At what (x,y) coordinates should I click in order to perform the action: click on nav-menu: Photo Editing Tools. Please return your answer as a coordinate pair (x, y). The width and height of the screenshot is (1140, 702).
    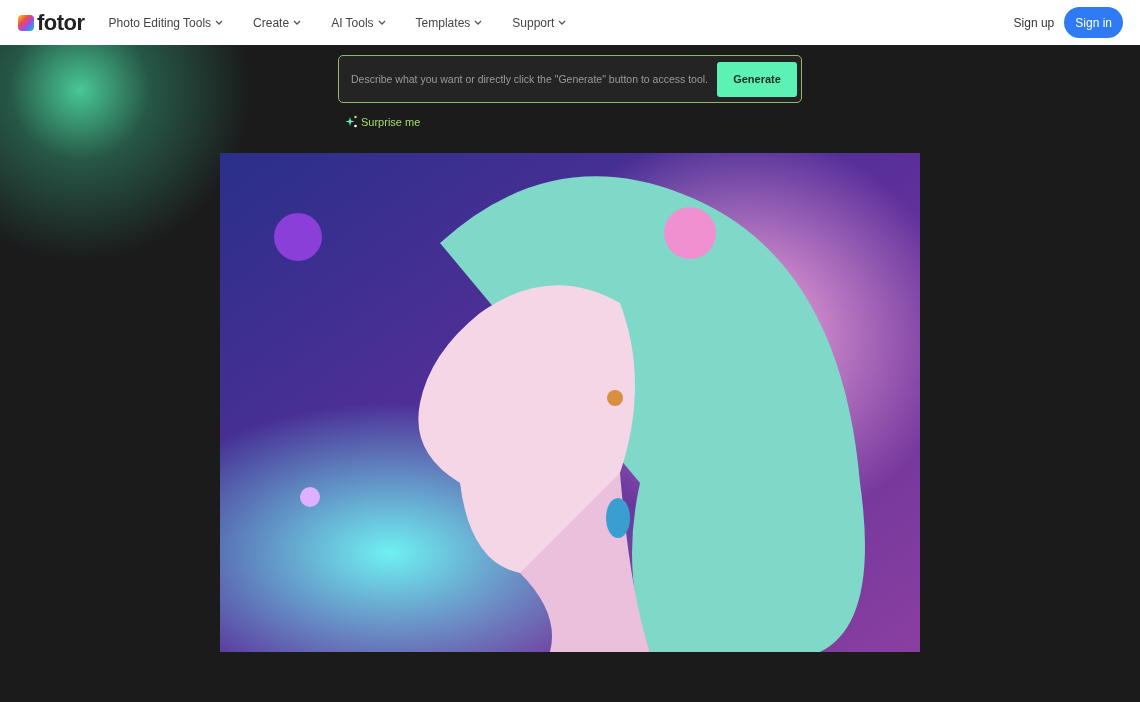
    Looking at the image, I should click on (166, 22).